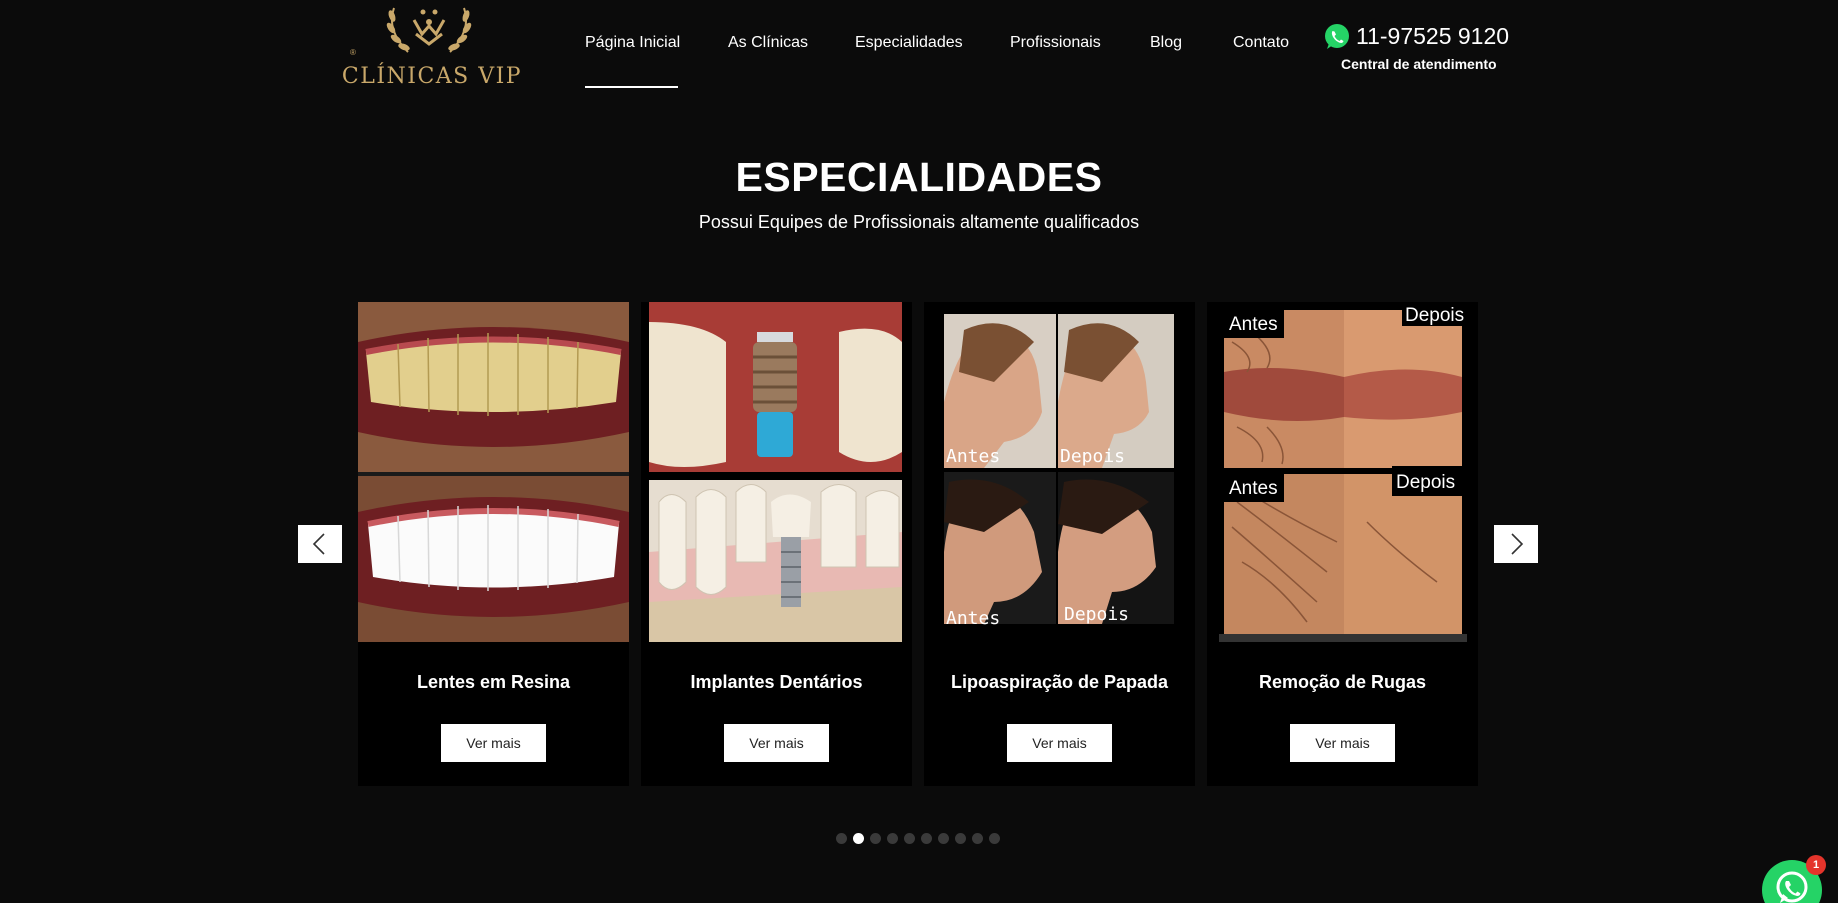 The image size is (1838, 903). I want to click on nav-home: Página Inicial, so click(632, 62).